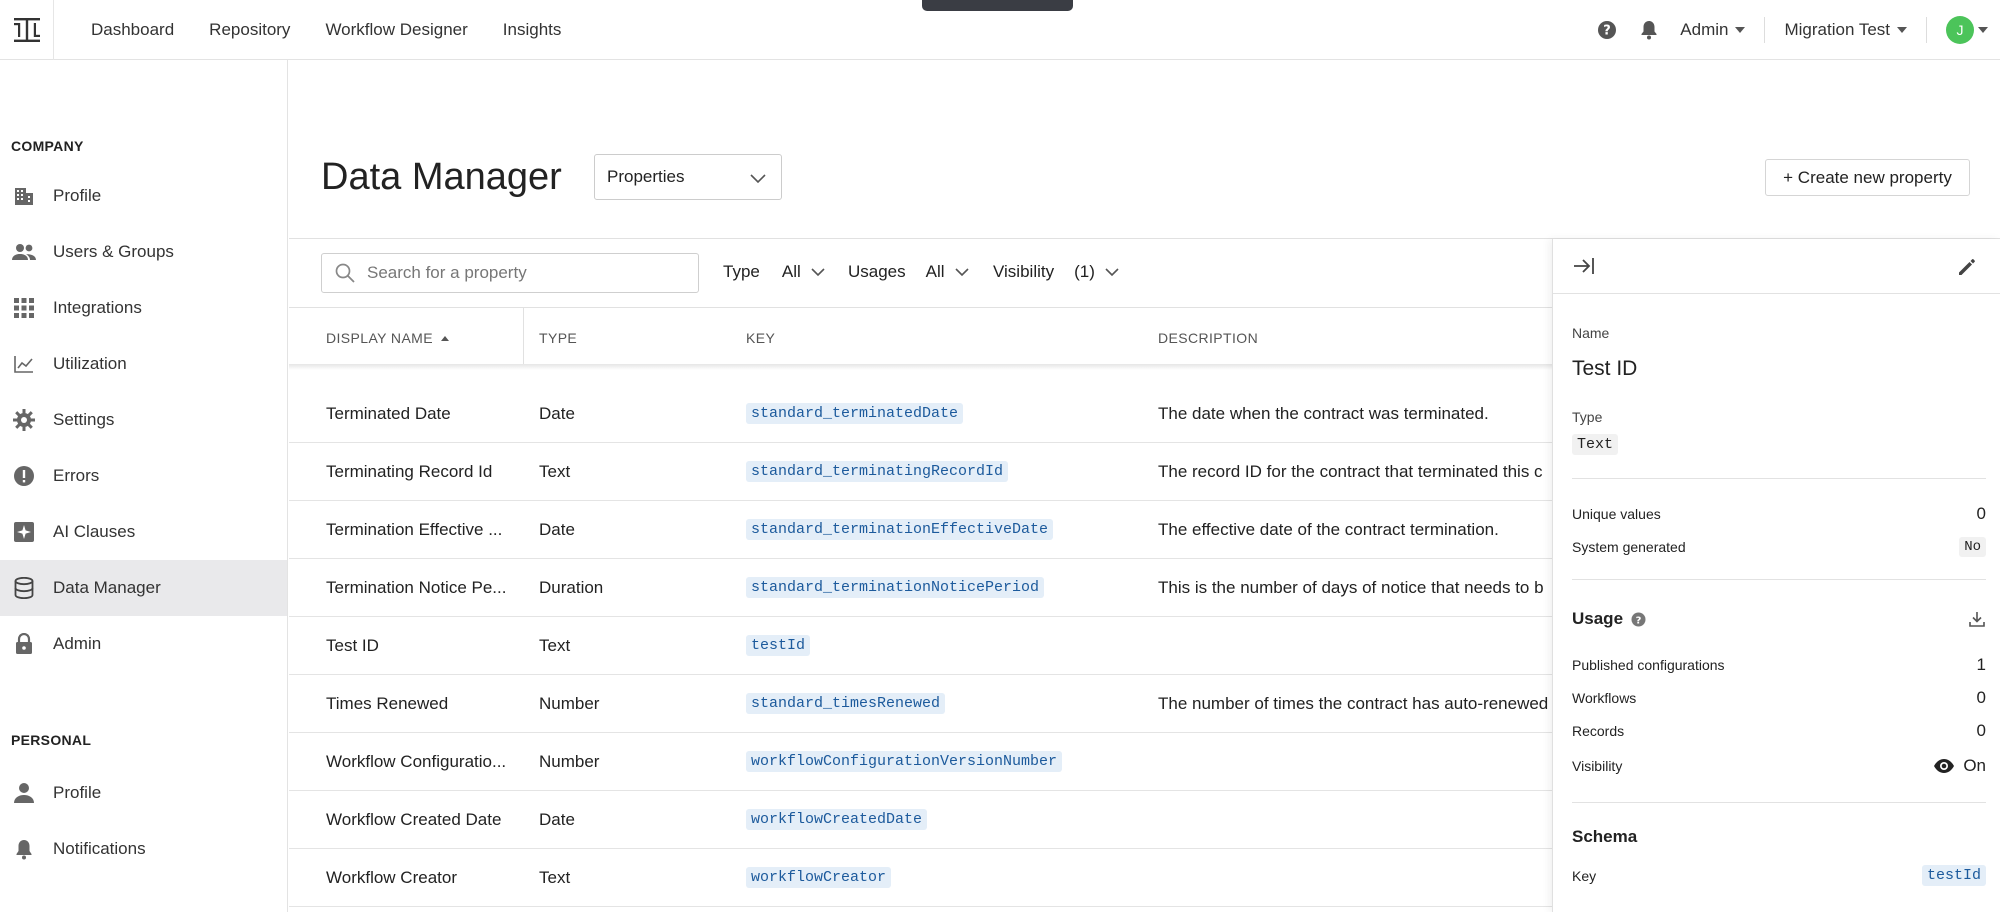 This screenshot has height=912, width=2000. What do you see at coordinates (909, 272) in the screenshot?
I see `usages-filter: Usages All` at bounding box center [909, 272].